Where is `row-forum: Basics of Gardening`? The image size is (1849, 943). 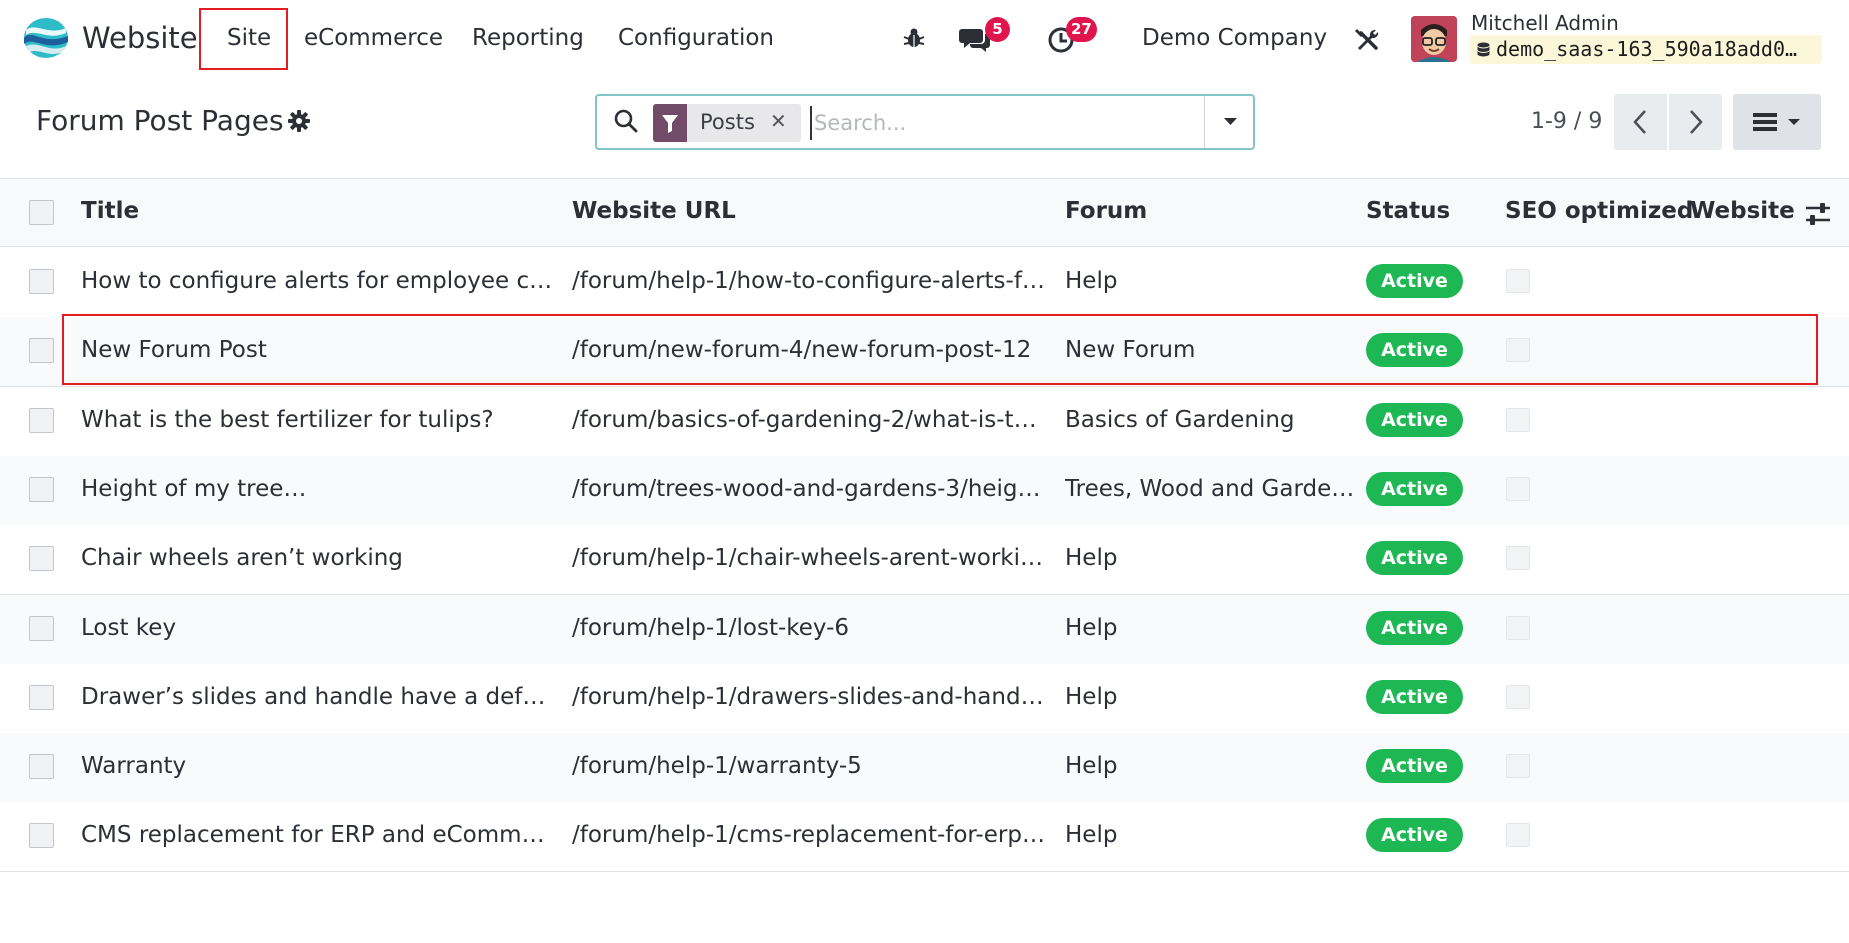
row-forum: Basics of Gardening is located at coordinates (1180, 419).